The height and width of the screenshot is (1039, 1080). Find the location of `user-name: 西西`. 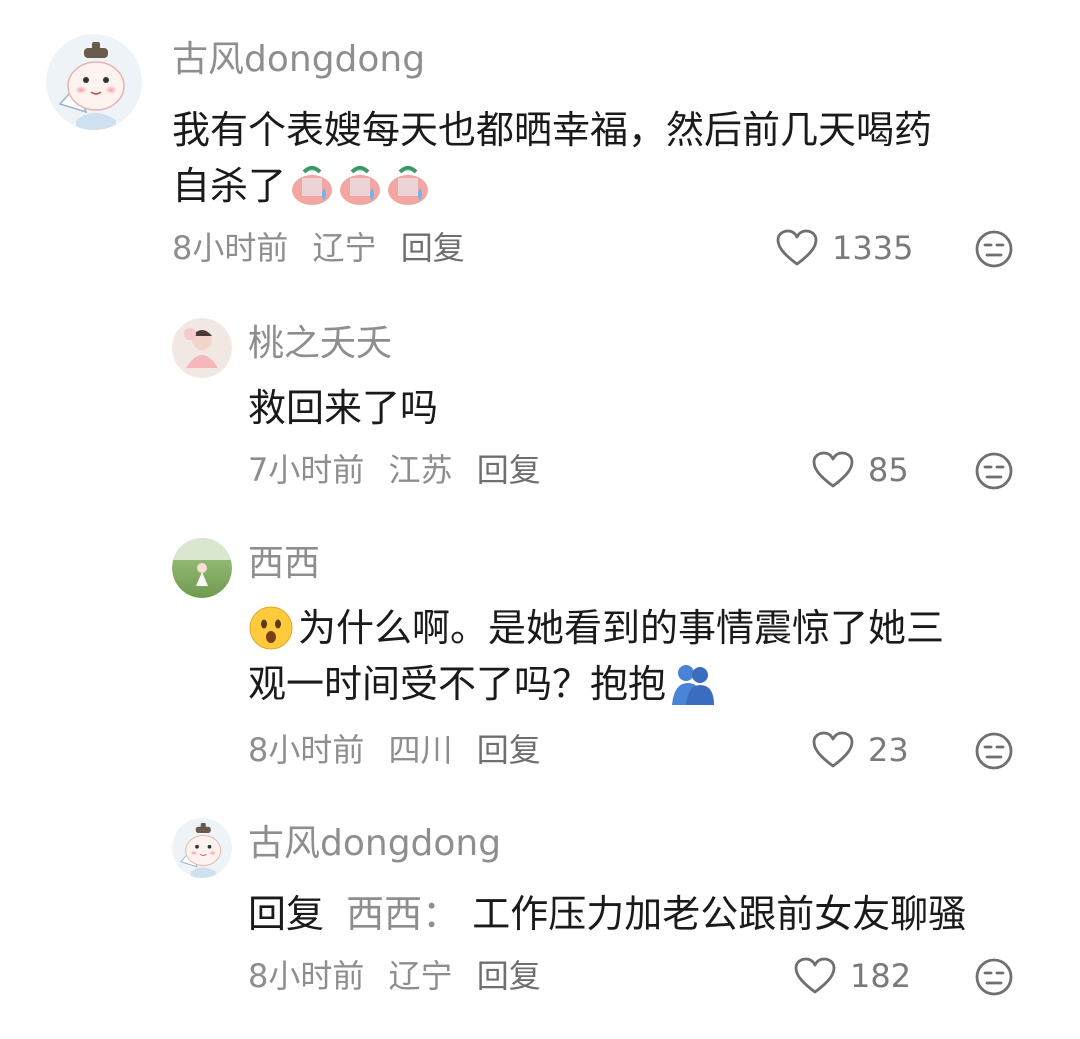

user-name: 西西 is located at coordinates (284, 564).